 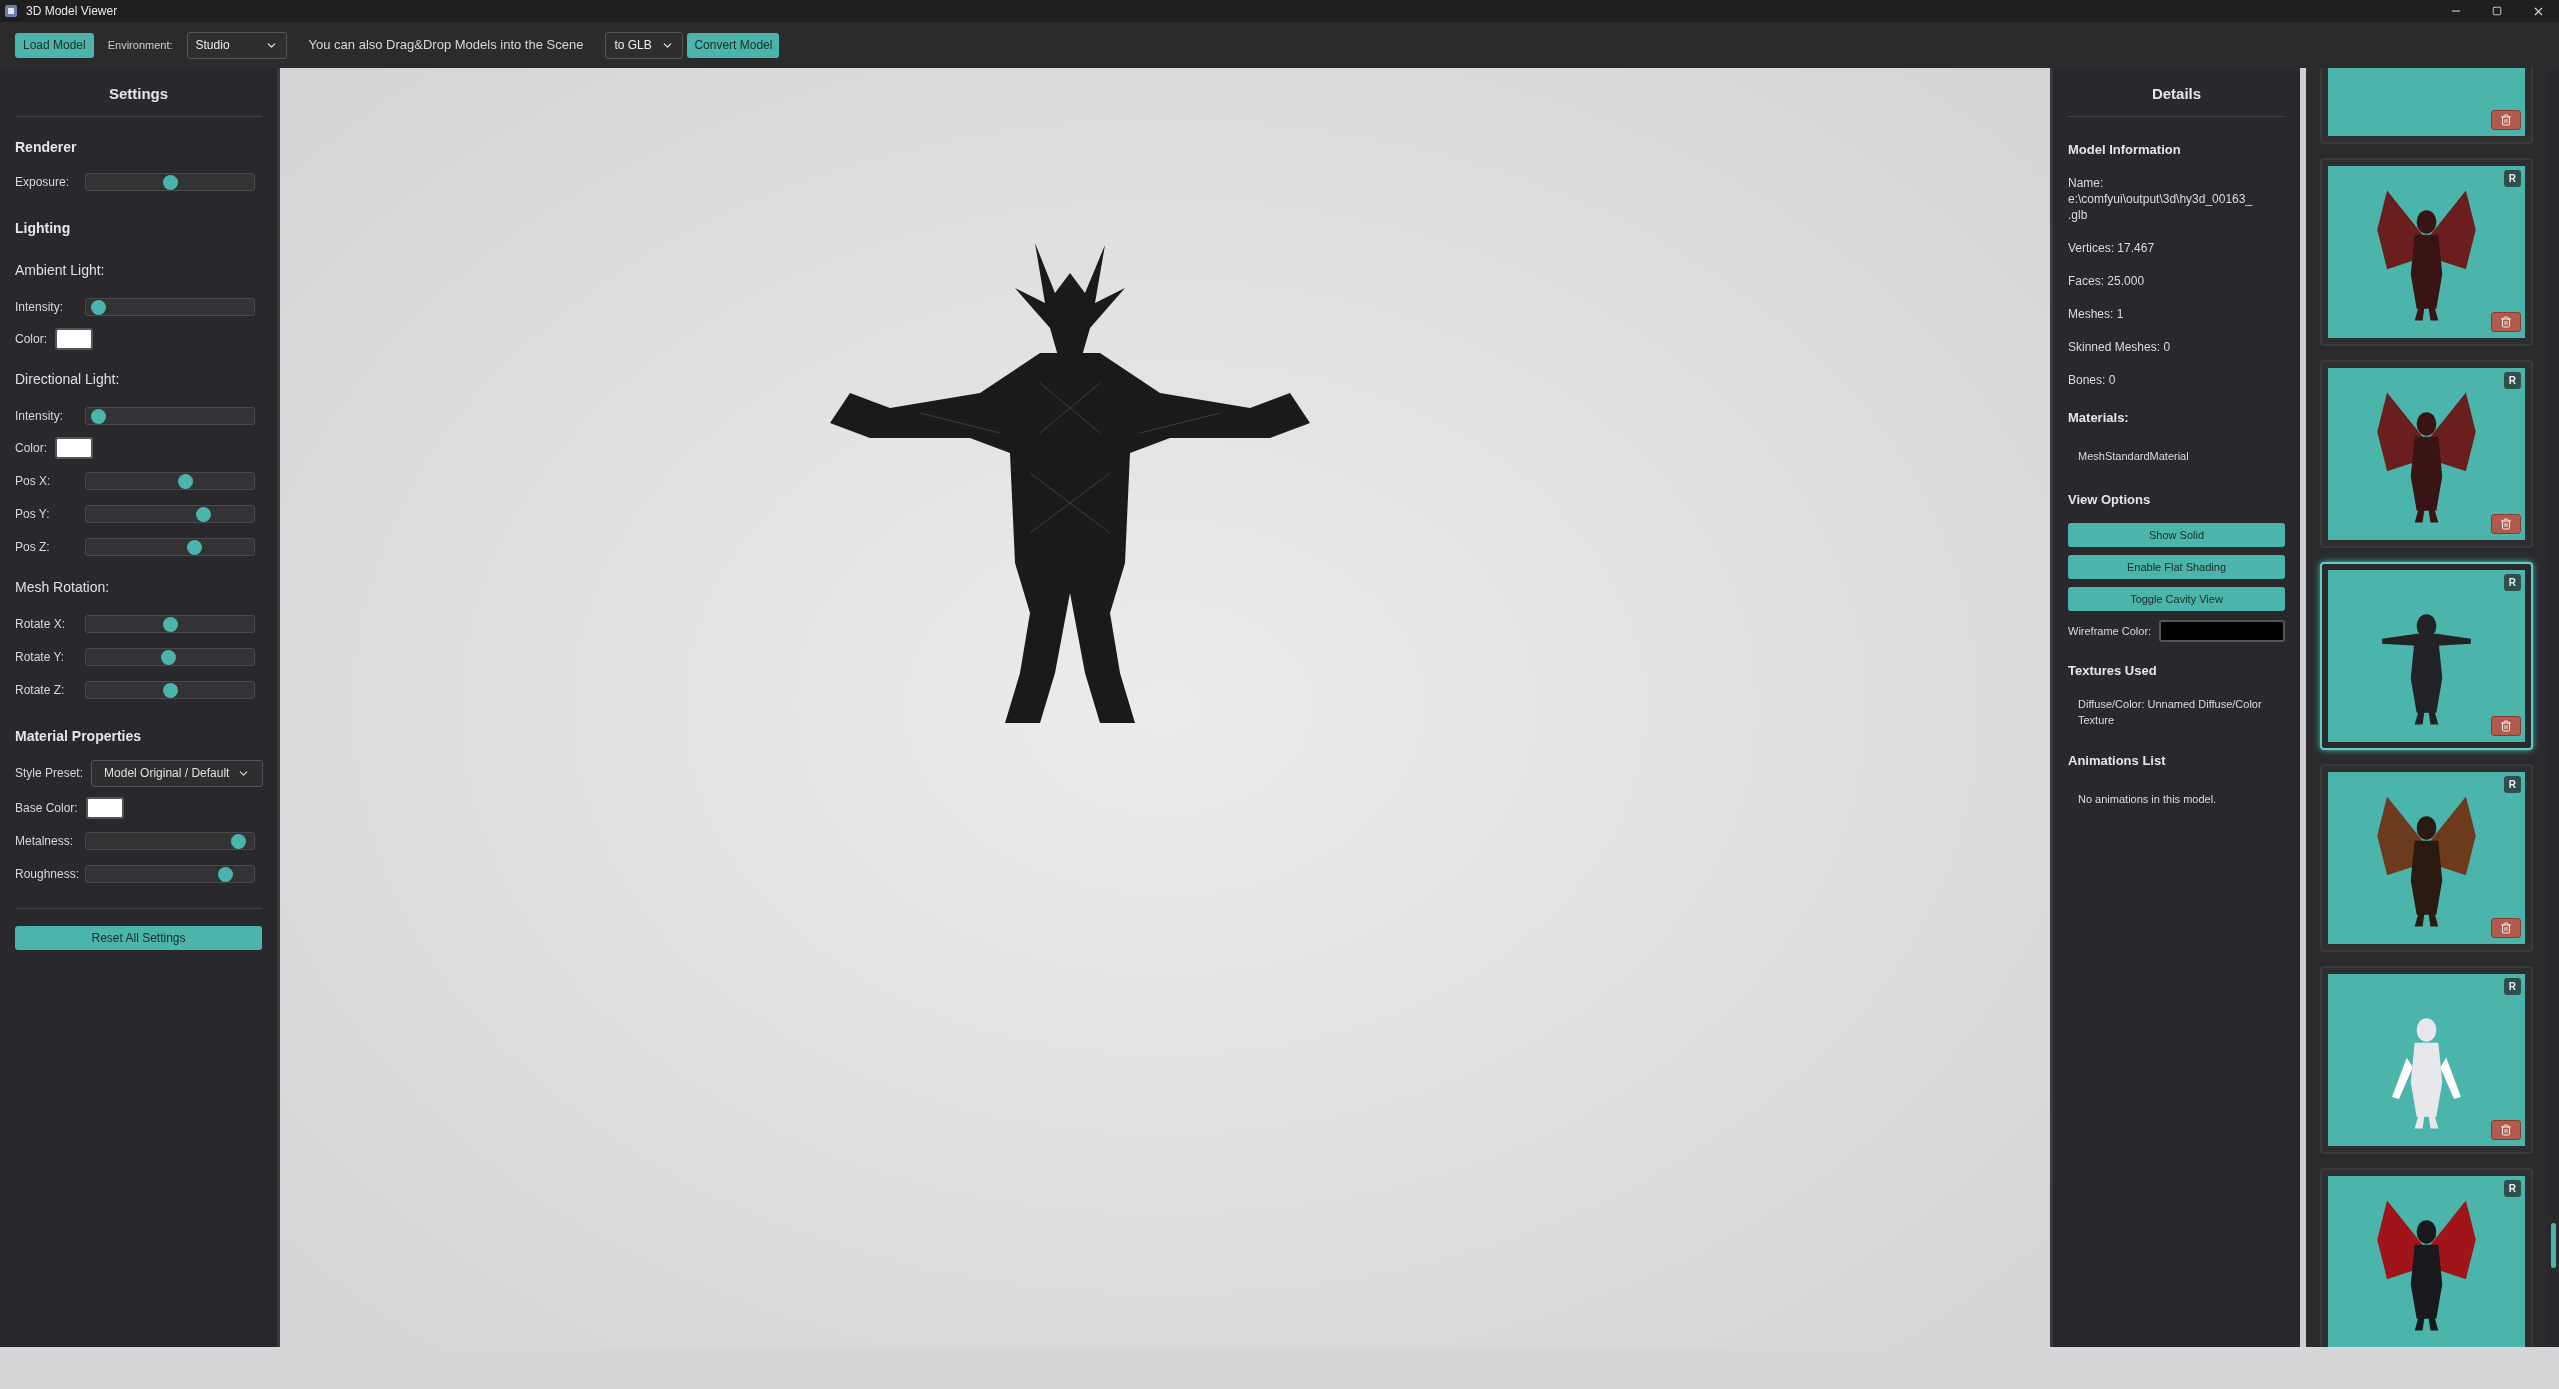 What do you see at coordinates (62, 587) in the screenshot?
I see `subsection-title: Mesh Rotation:` at bounding box center [62, 587].